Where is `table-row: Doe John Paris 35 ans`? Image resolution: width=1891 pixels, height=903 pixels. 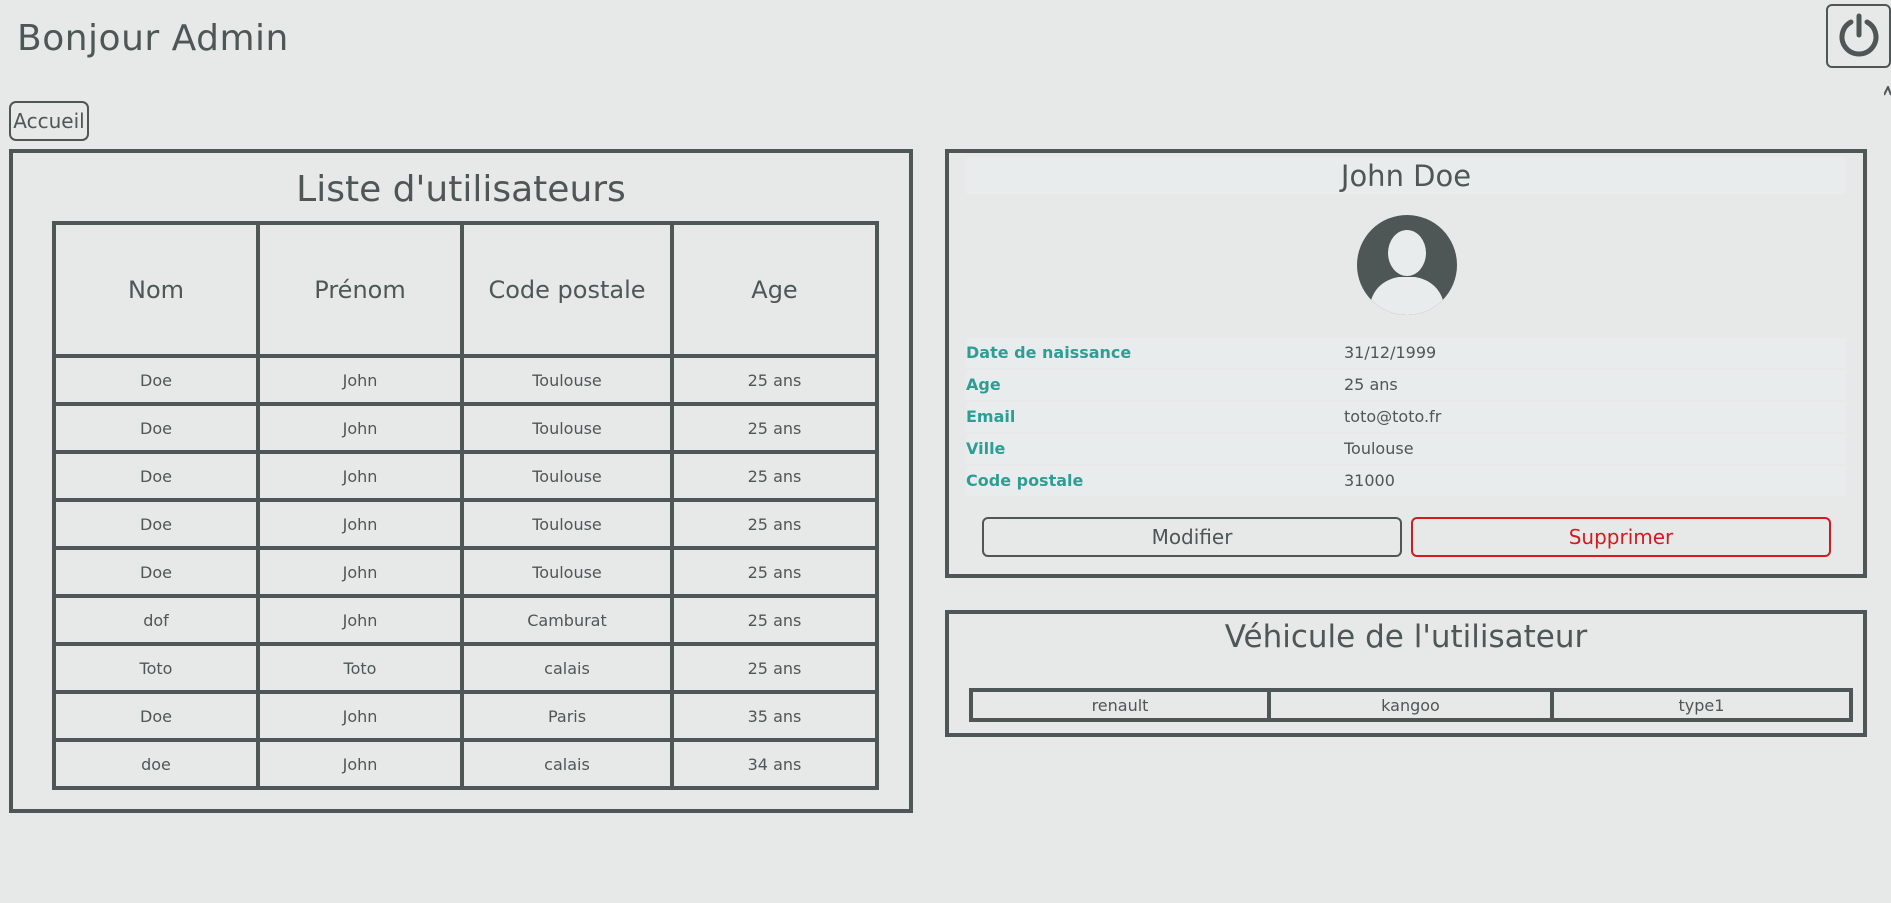
table-row: Doe John Paris 35 ans is located at coordinates (465, 716).